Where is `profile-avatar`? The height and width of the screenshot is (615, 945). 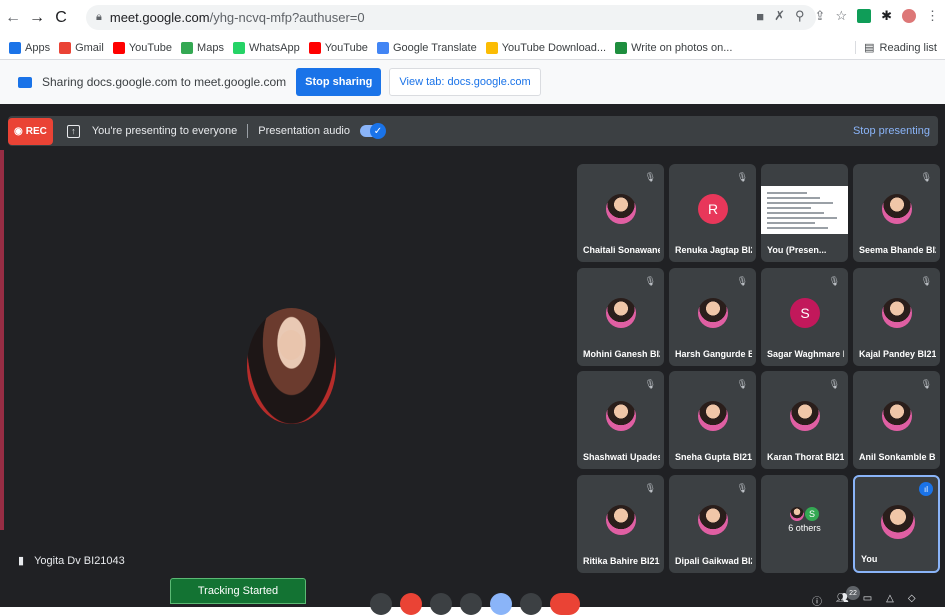 profile-avatar is located at coordinates (909, 16).